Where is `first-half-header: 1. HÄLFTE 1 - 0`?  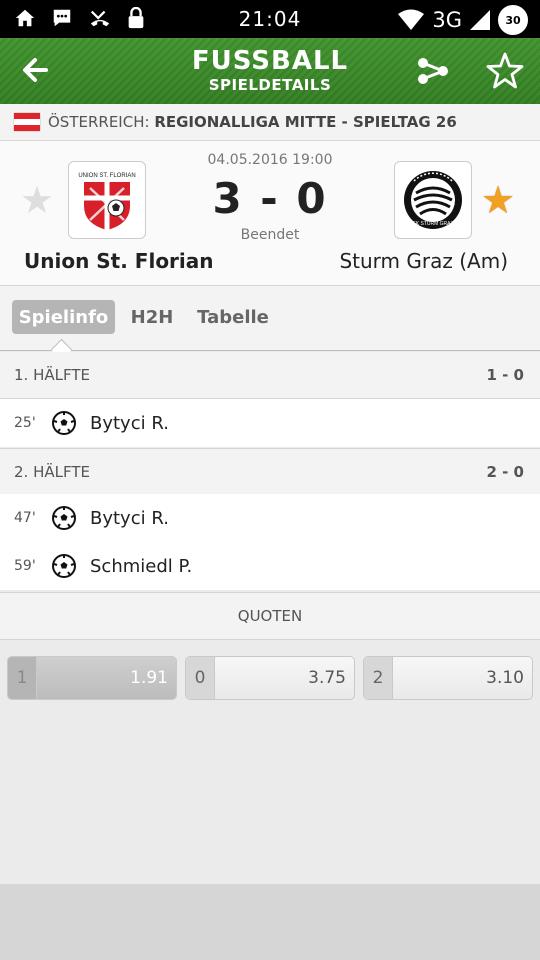
first-half-header: 1. HÄLFTE 1 - 0 is located at coordinates (270, 375).